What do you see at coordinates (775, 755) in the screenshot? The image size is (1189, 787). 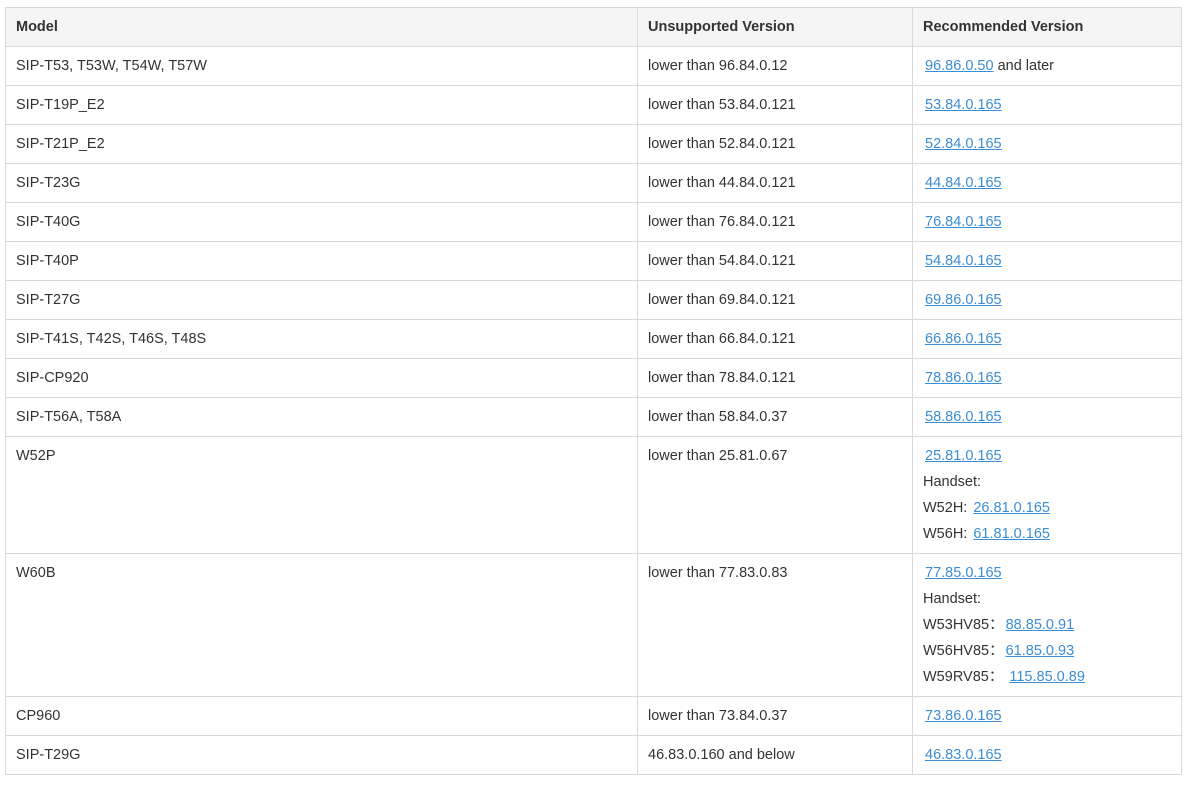 I see `unsupported-version-cell: 46.83.0.160 and below` at bounding box center [775, 755].